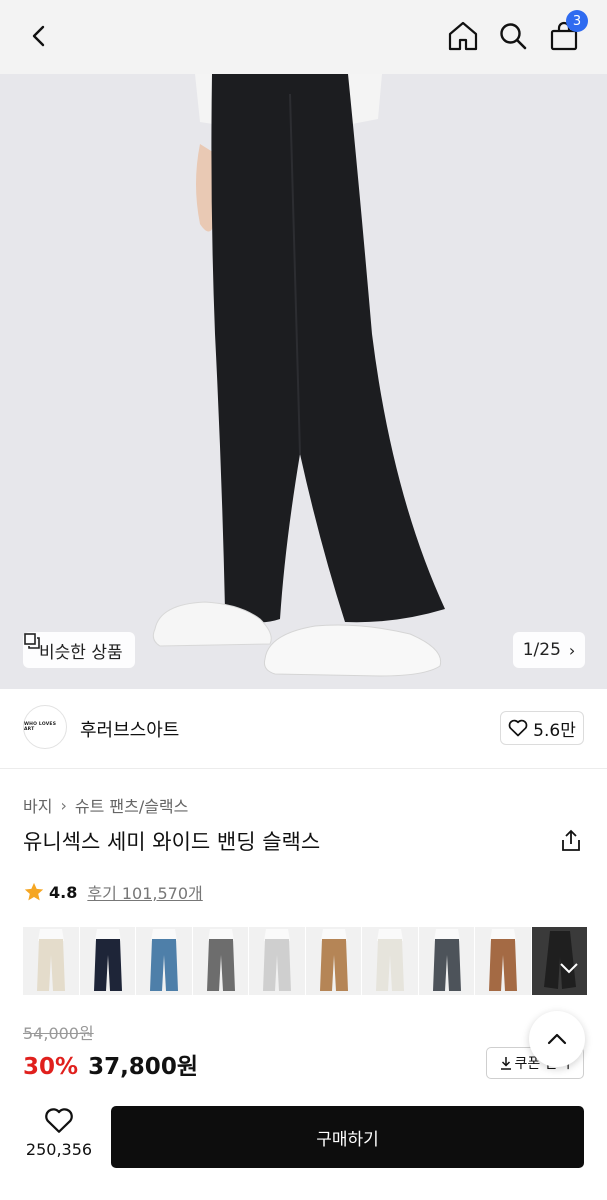  Describe the element at coordinates (506, 1063) in the screenshot. I see `download-icon` at that location.